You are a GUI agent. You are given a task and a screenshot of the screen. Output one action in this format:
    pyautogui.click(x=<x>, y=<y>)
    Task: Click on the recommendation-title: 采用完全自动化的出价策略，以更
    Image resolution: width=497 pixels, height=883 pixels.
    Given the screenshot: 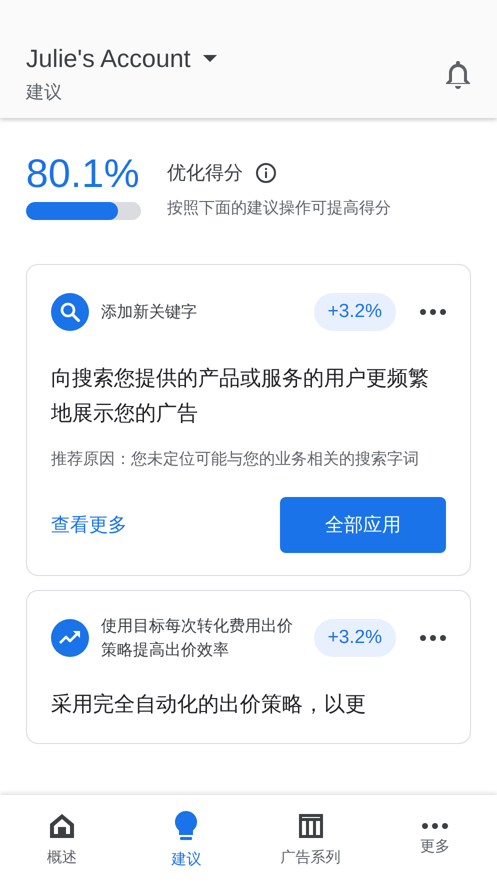 What is the action you would take?
    pyautogui.click(x=209, y=704)
    